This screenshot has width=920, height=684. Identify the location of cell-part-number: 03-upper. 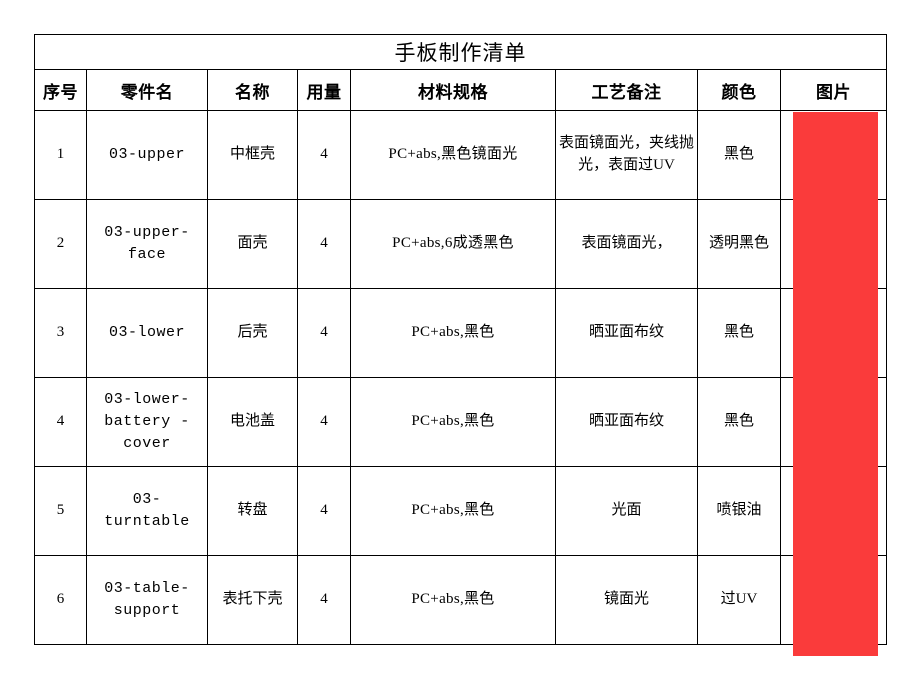
(147, 155).